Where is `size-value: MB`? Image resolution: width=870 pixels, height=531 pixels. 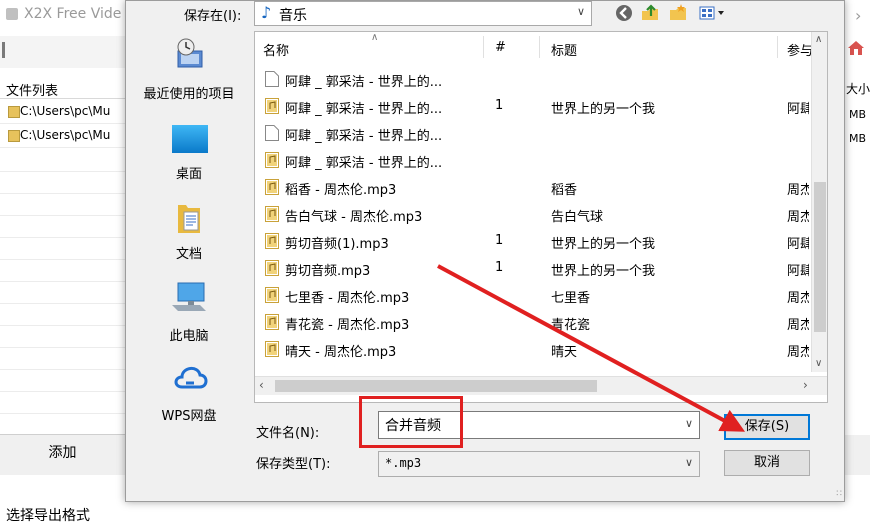
size-value: MB is located at coordinates (858, 114).